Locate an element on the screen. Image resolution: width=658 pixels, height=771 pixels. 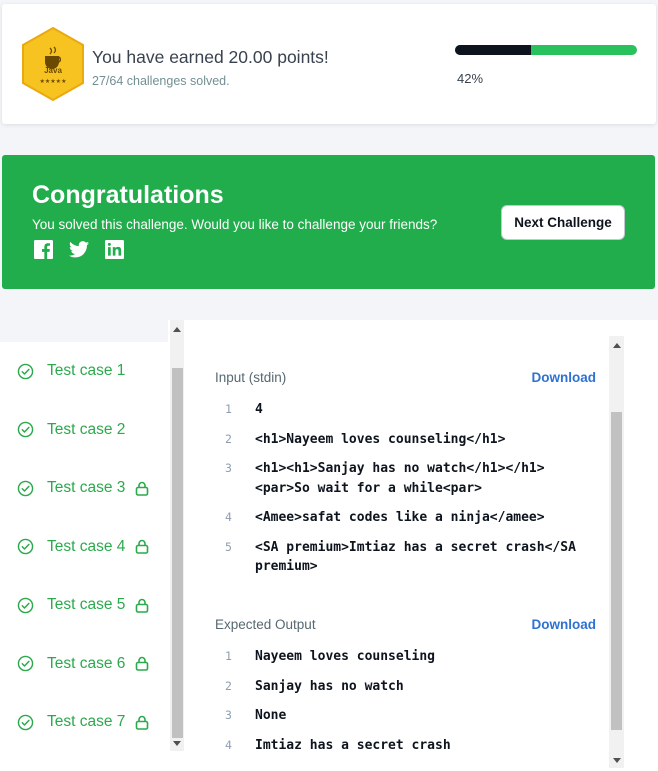
test-case-item: Test case 6 is located at coordinates (84, 664).